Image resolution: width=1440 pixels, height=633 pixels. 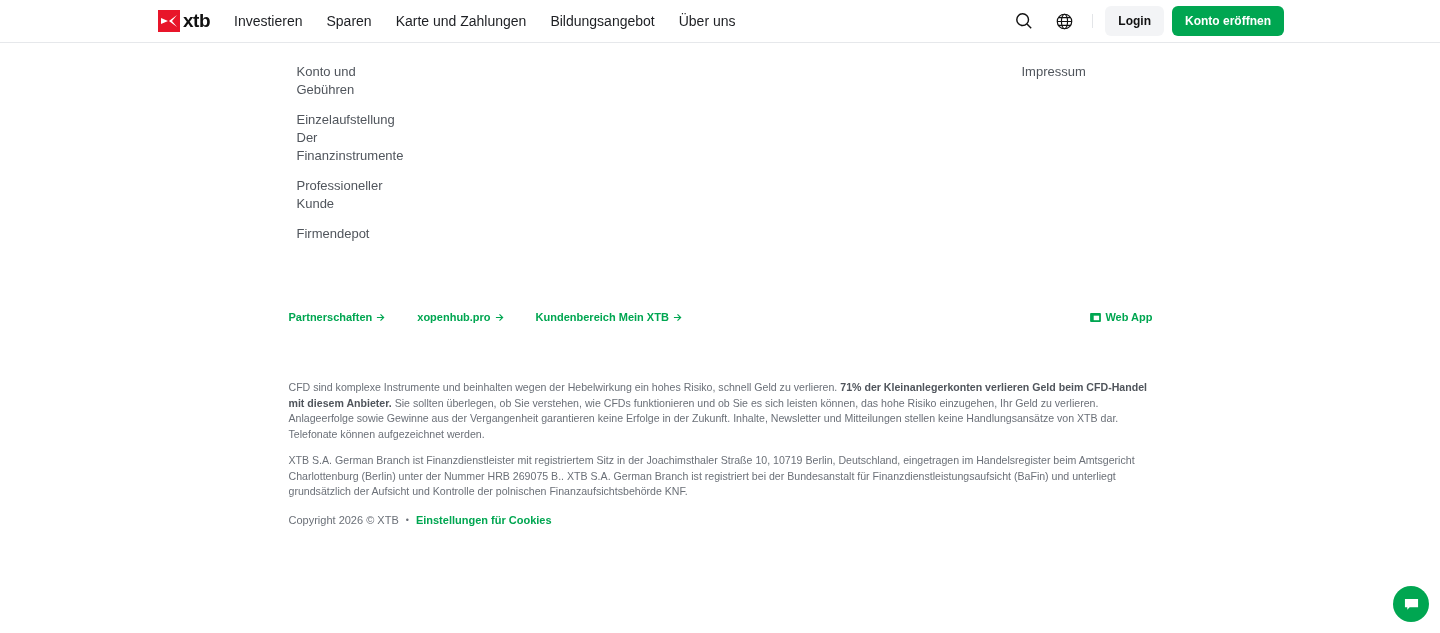 I want to click on nav-link: Sparen, so click(x=349, y=21).